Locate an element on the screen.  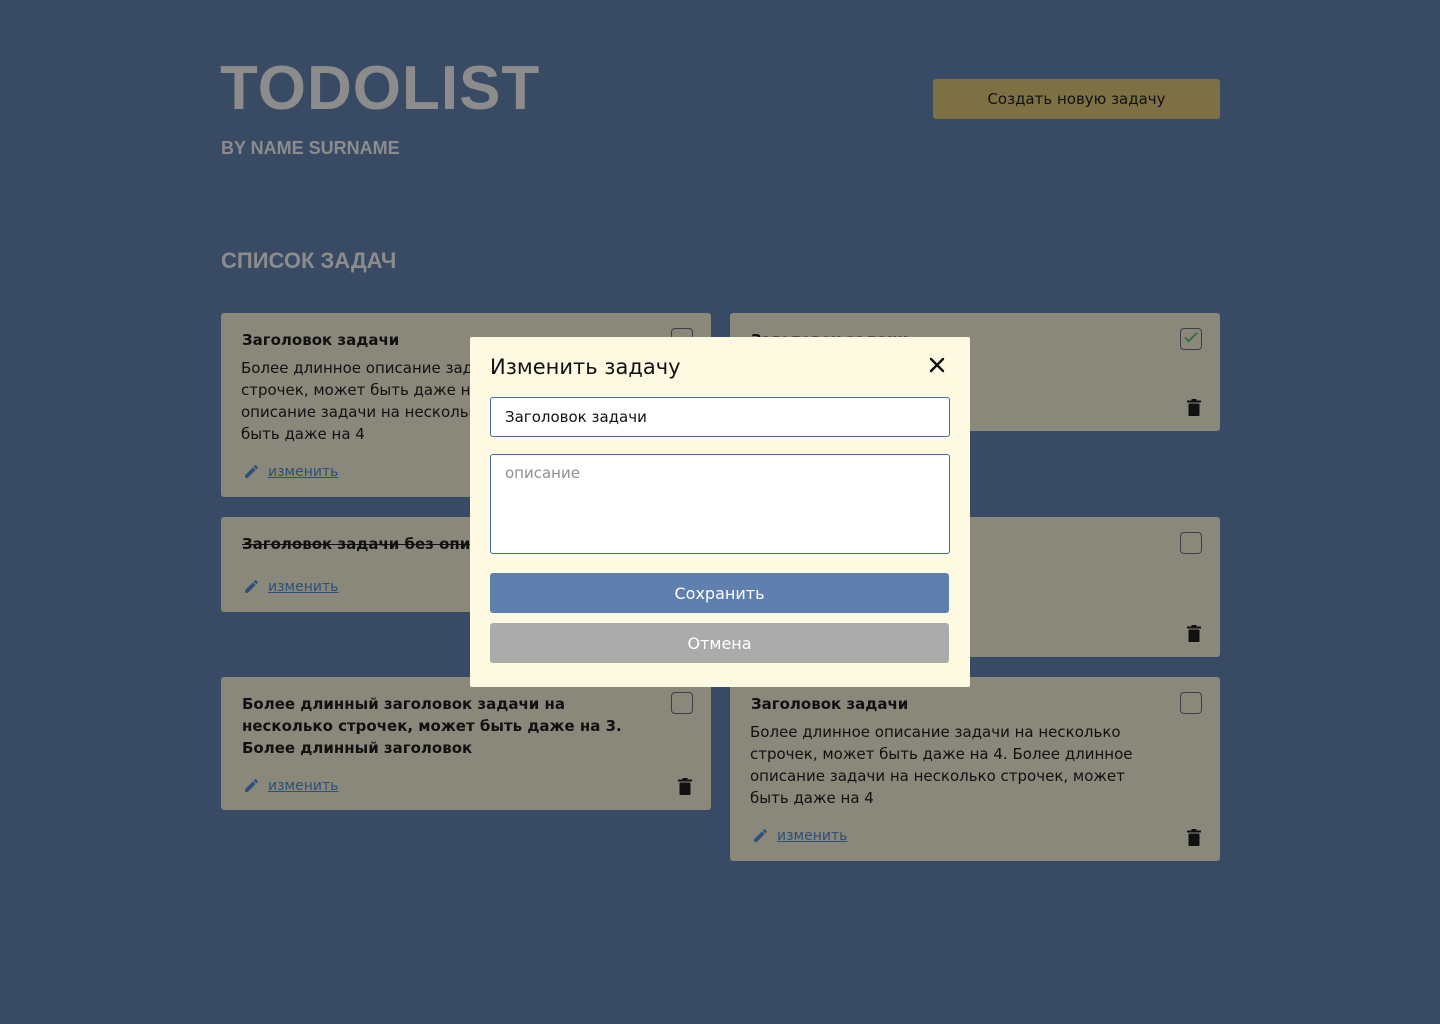
create-task-button: Создать новую задачу is located at coordinates (1076, 99).